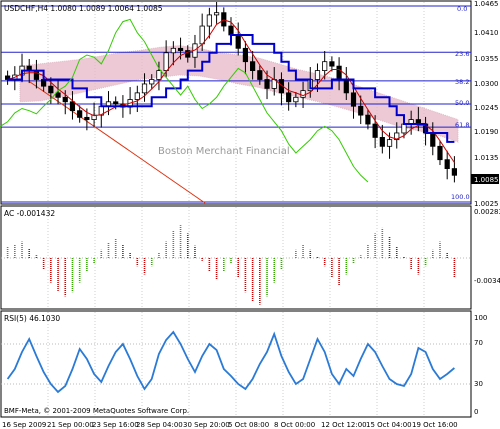 This screenshot has height=429, width=500. Describe the element at coordinates (486, 180) in the screenshot. I see `current-price-label: 1.0085` at that location.